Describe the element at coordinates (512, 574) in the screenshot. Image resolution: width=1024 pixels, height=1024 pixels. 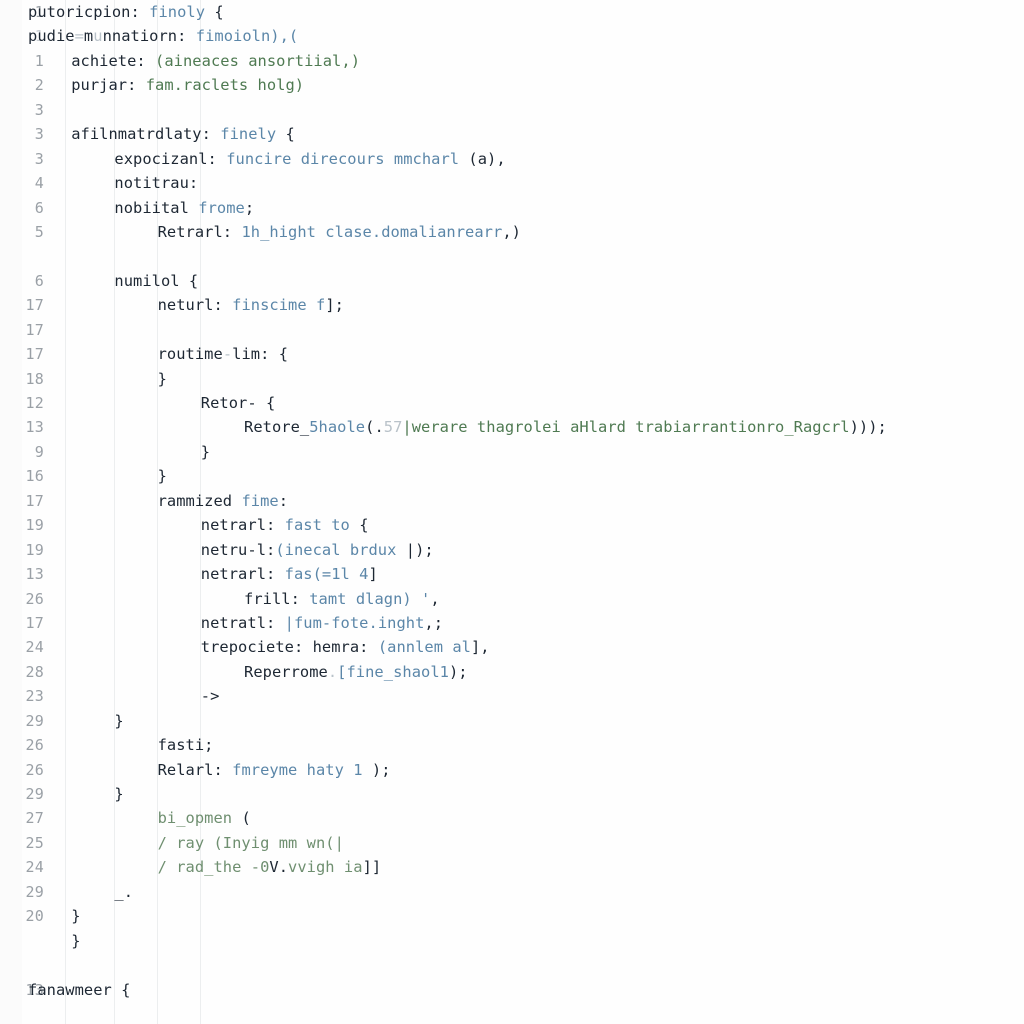
I see `code-line: 13 netrarl: fas(=1l 4]` at that location.